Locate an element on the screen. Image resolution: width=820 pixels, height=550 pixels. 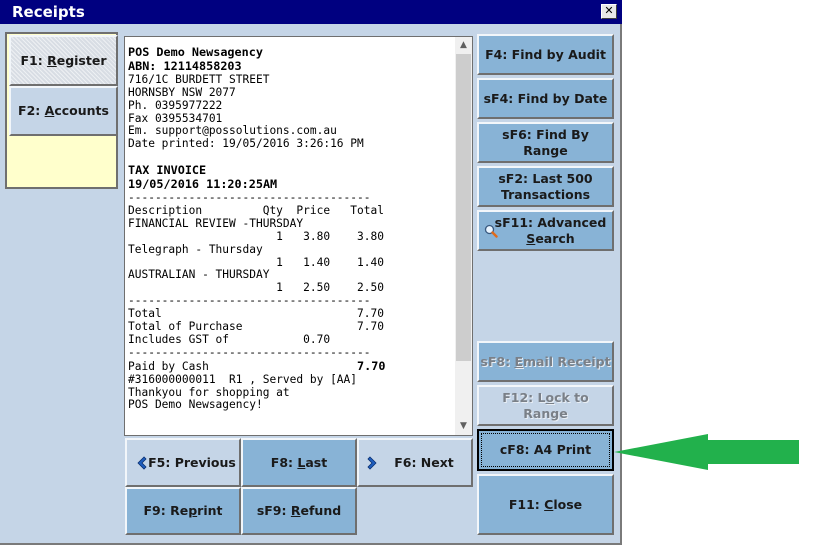
a4-print-button: cF8: A4 Print is located at coordinates (545, 450).